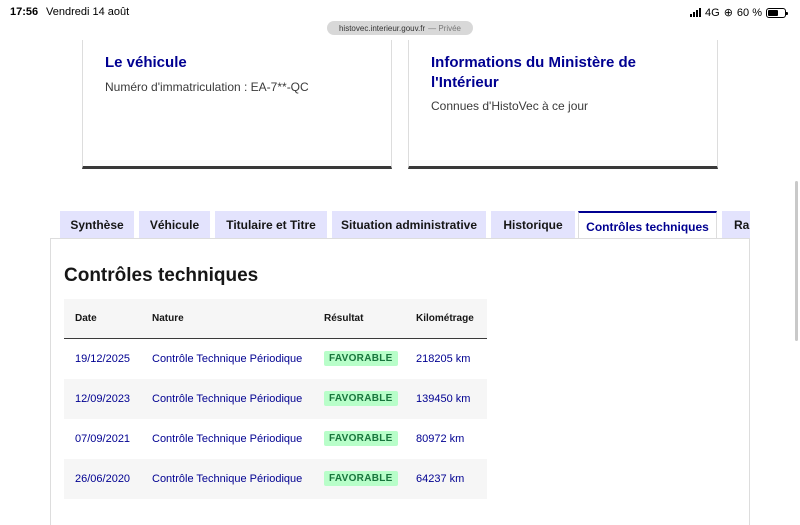 Image resolution: width=800 pixels, height=525 pixels. I want to click on header-date: Date, so click(86, 318).